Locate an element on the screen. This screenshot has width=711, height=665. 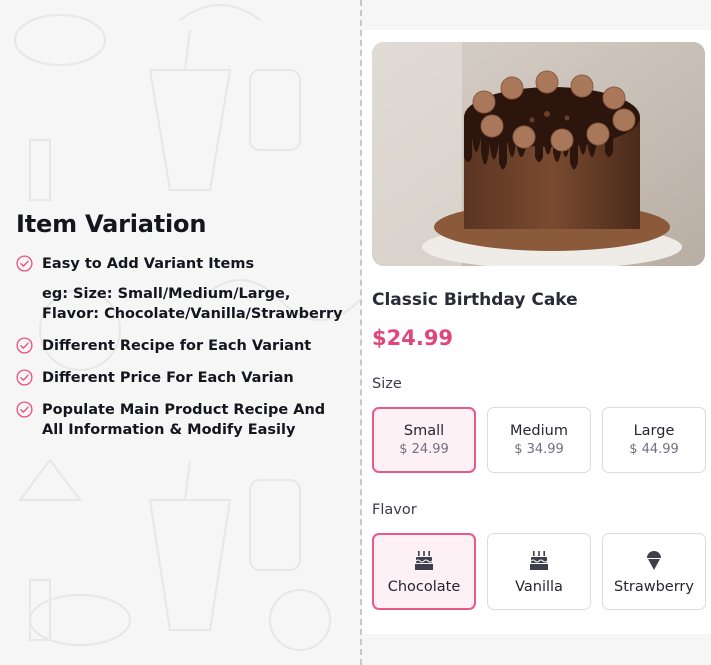
size-label: Size is located at coordinates (387, 384).